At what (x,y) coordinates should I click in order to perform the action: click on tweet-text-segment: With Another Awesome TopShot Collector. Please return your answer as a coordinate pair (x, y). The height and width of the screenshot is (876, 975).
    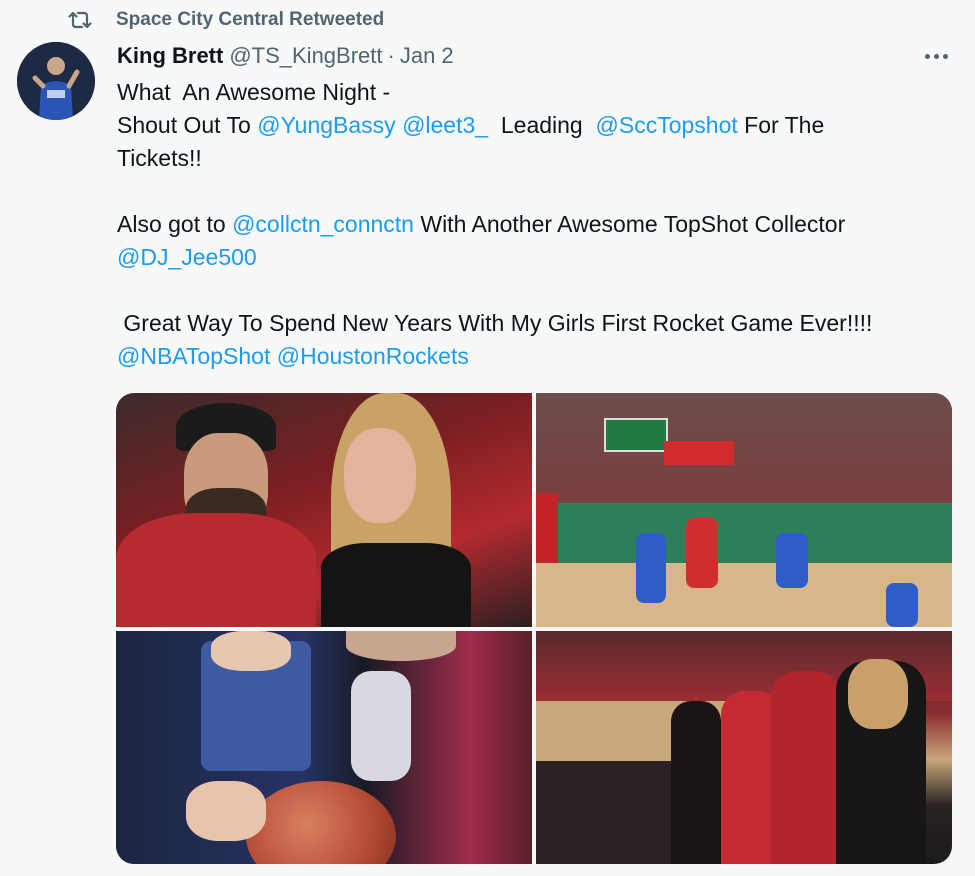
    Looking at the image, I should click on (629, 224).